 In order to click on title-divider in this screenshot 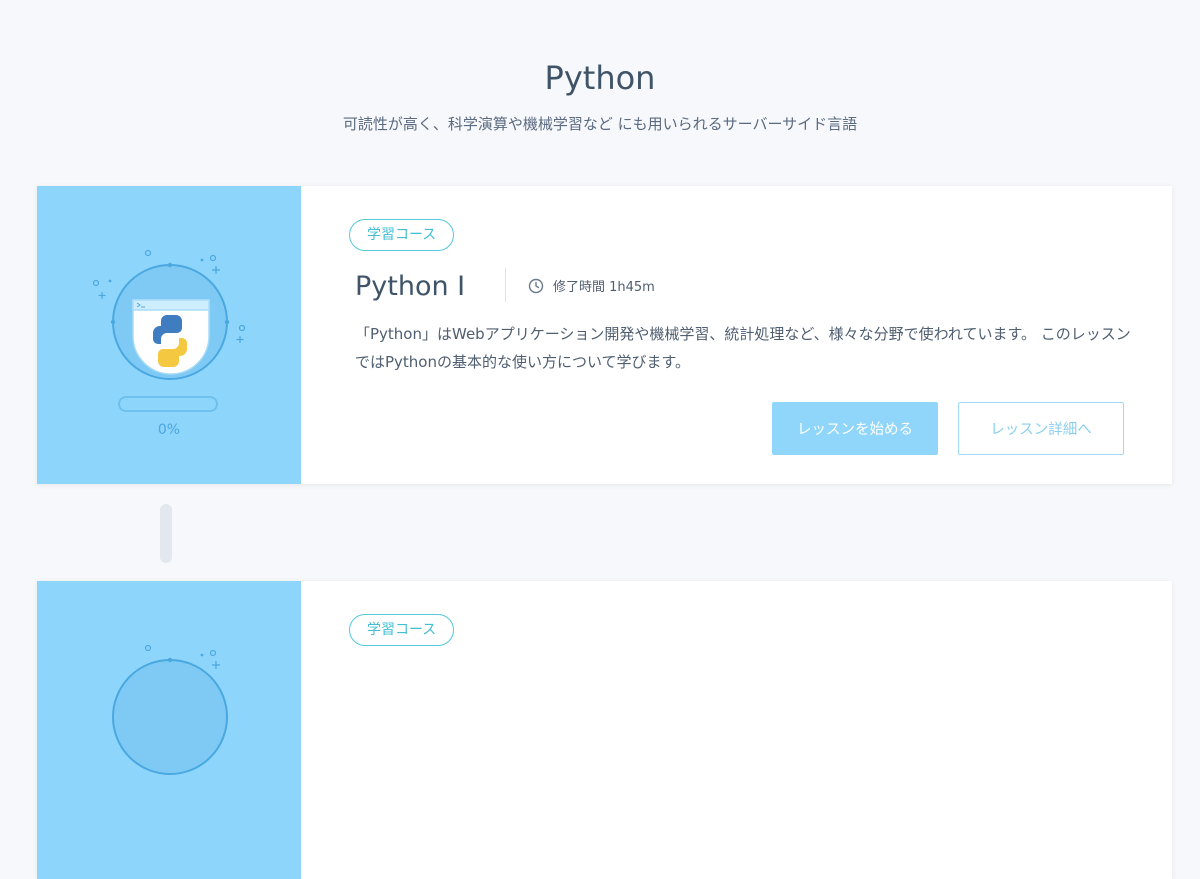, I will do `click(505, 285)`.